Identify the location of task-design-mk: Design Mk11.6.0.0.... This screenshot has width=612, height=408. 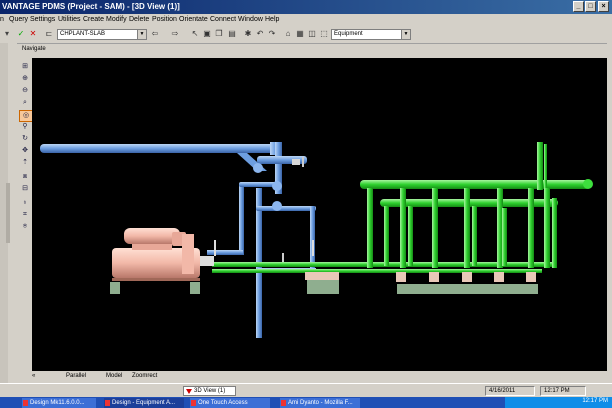
(59, 403).